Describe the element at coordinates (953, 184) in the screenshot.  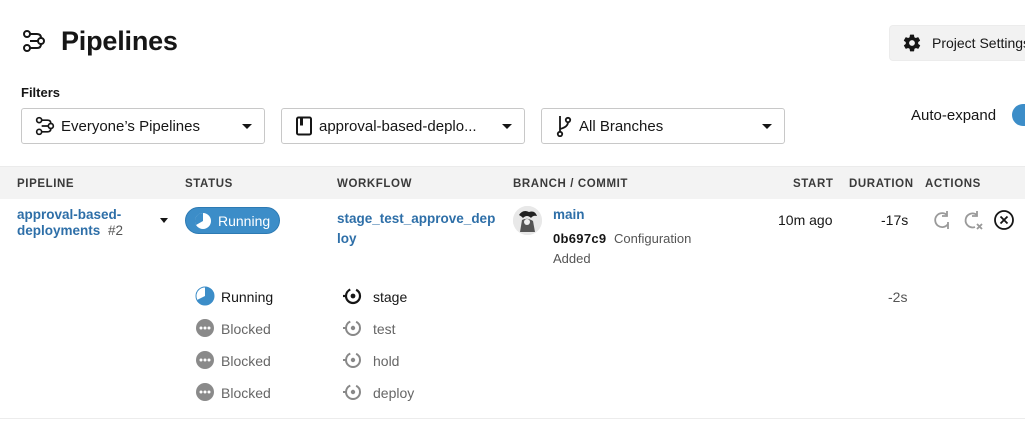
I see `column-header-actions: ACTIONS` at that location.